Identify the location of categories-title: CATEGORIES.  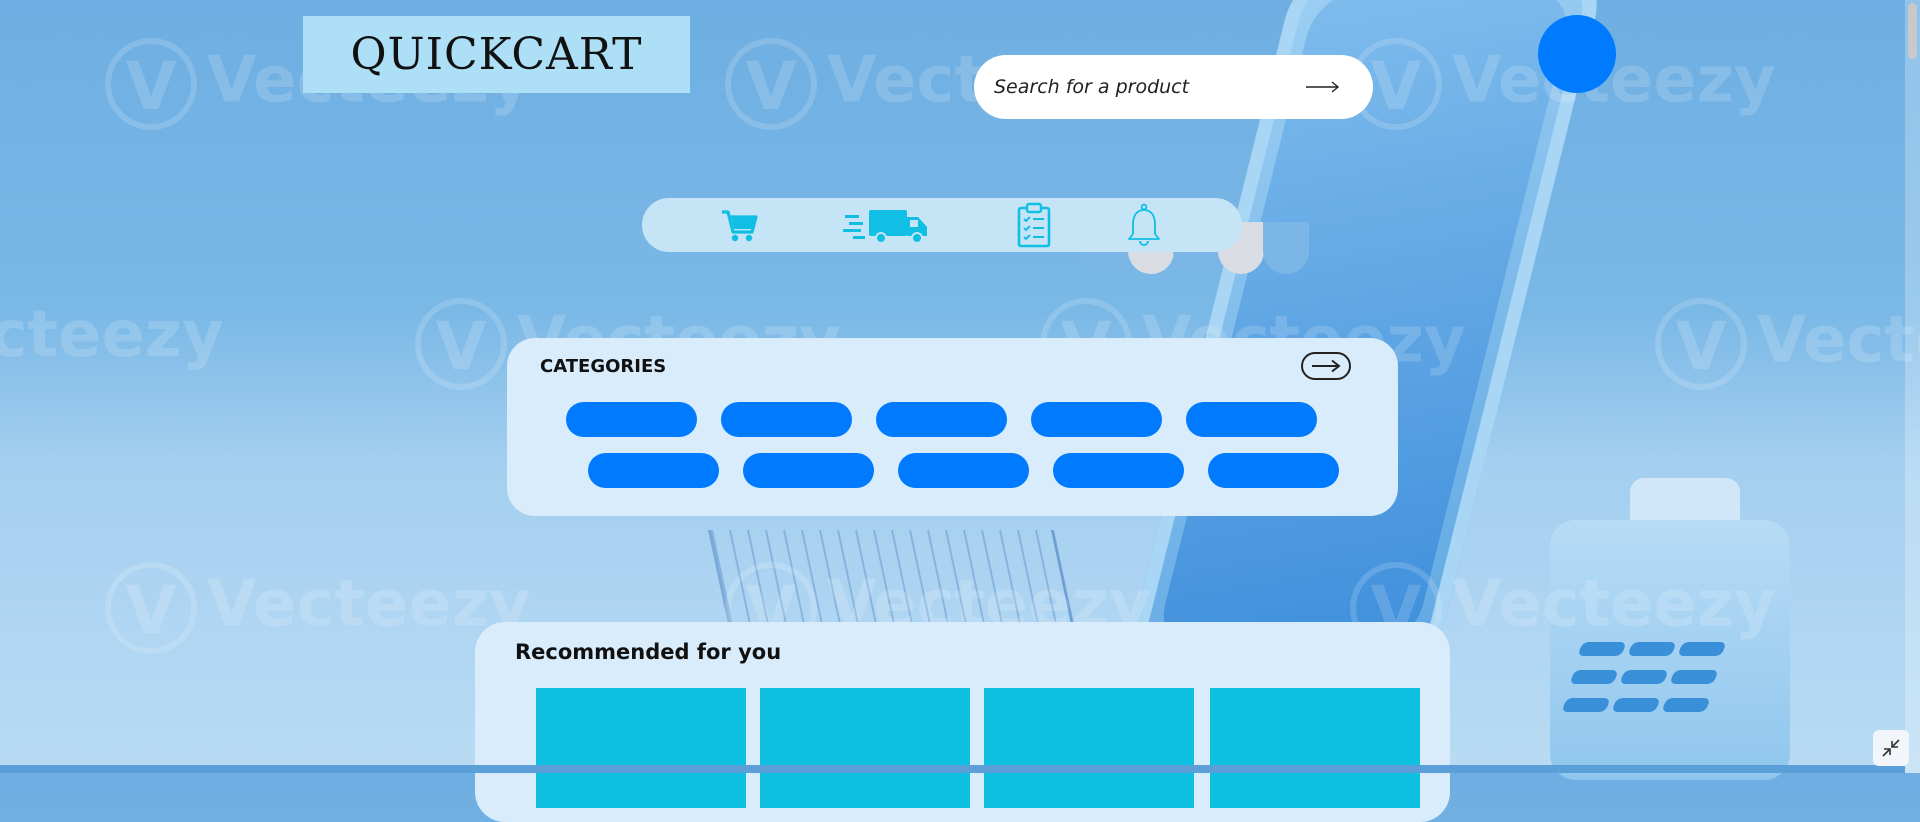
(603, 366).